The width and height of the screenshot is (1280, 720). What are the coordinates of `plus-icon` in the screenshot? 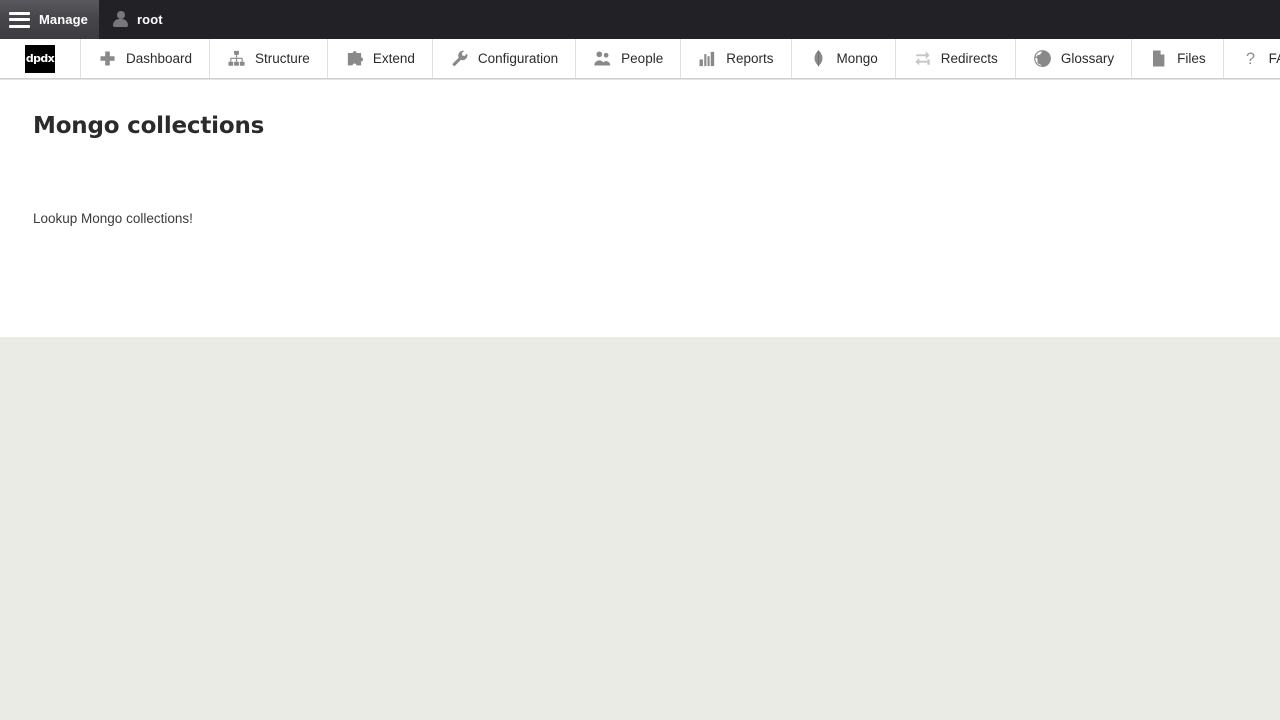 It's located at (107, 58).